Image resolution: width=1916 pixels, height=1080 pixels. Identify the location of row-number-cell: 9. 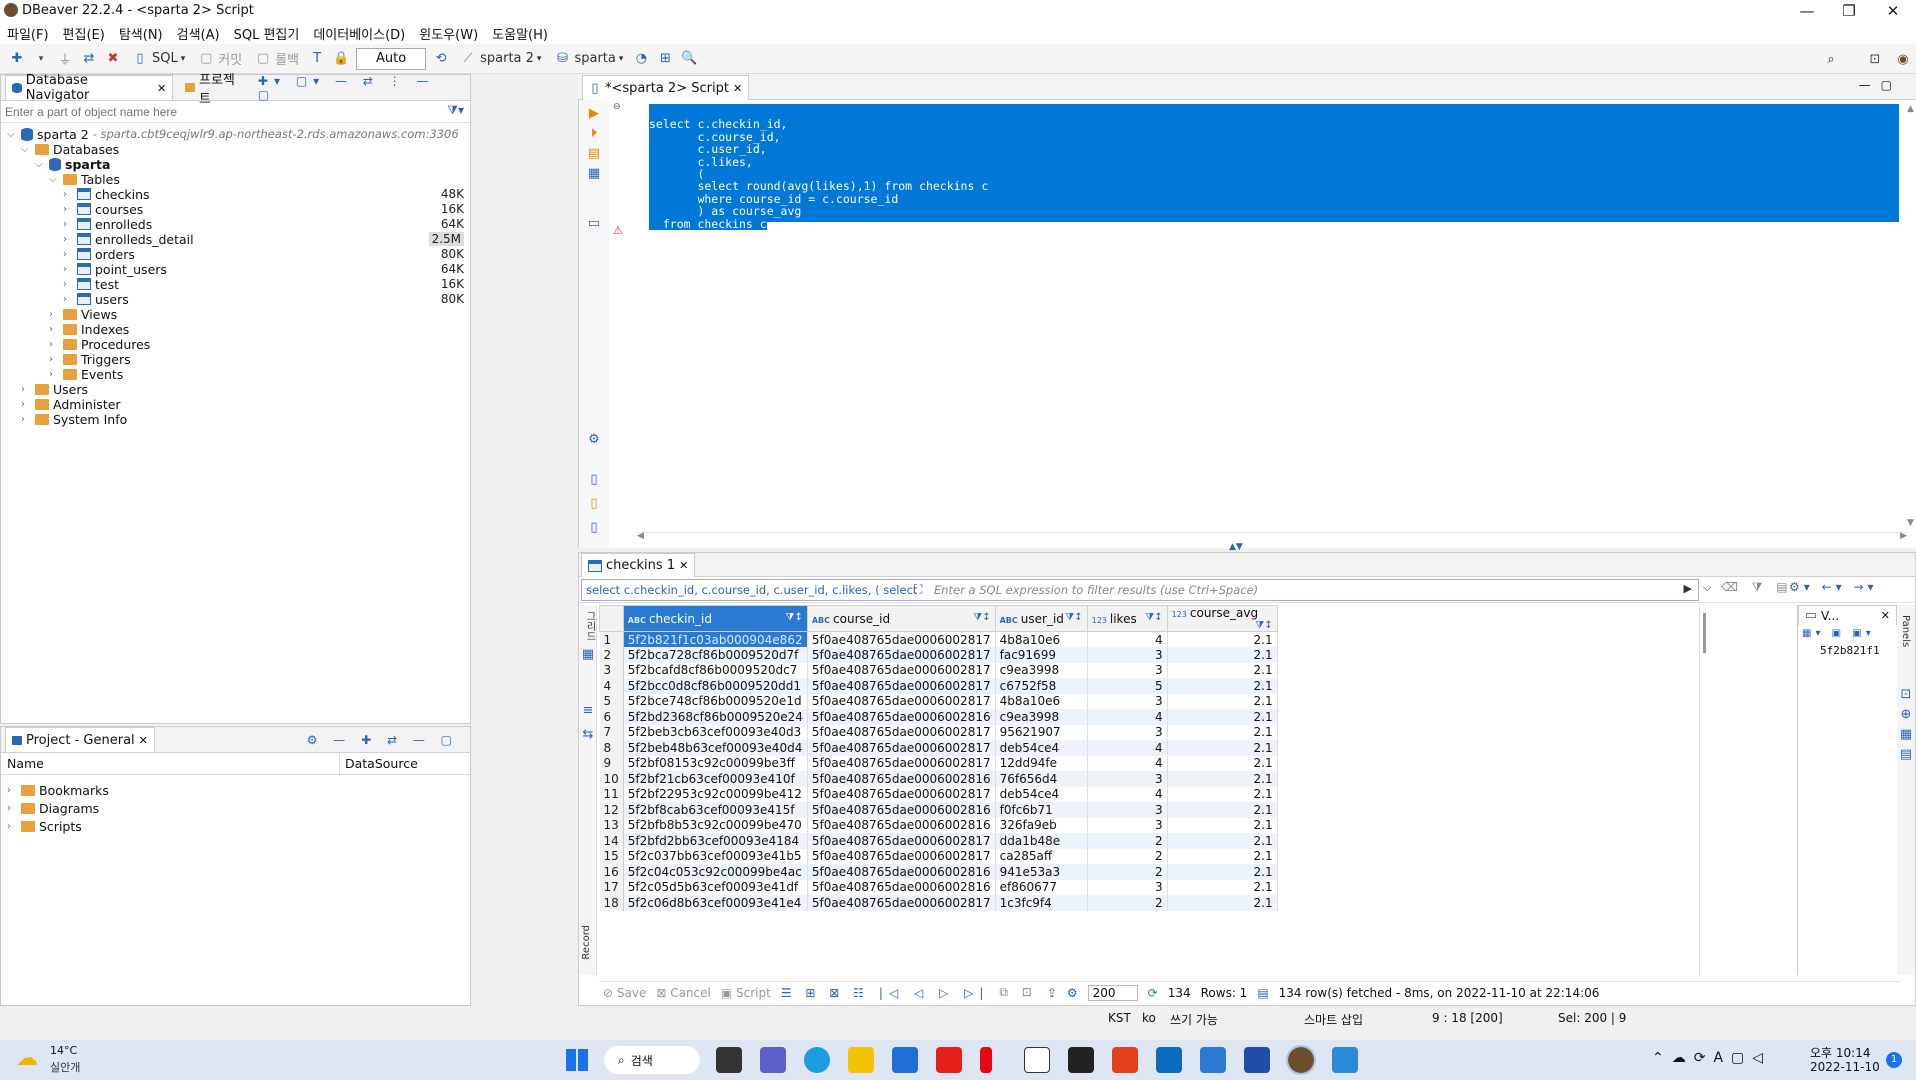
(611, 763).